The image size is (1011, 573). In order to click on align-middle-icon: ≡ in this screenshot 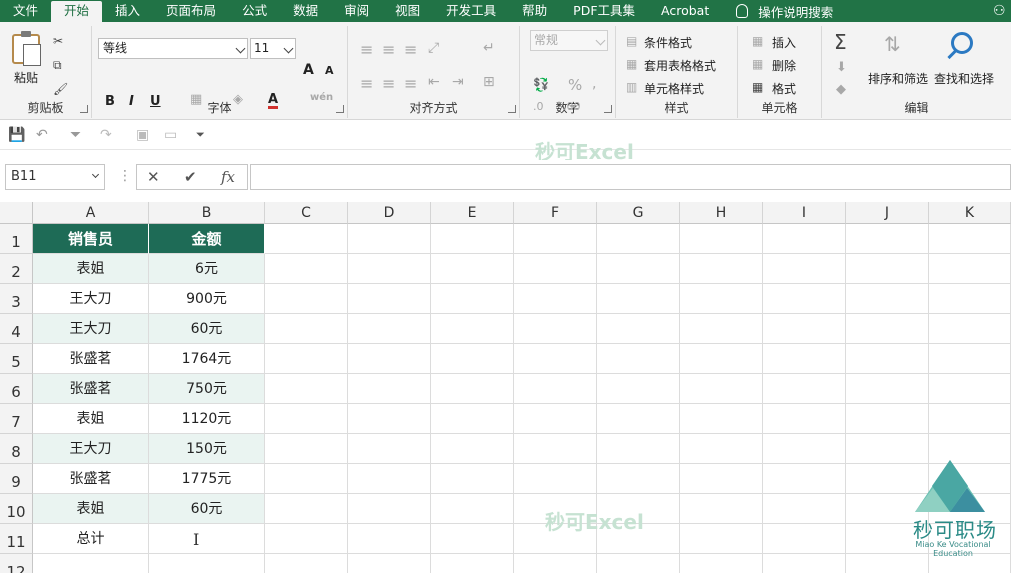, I will do `click(388, 49)`.